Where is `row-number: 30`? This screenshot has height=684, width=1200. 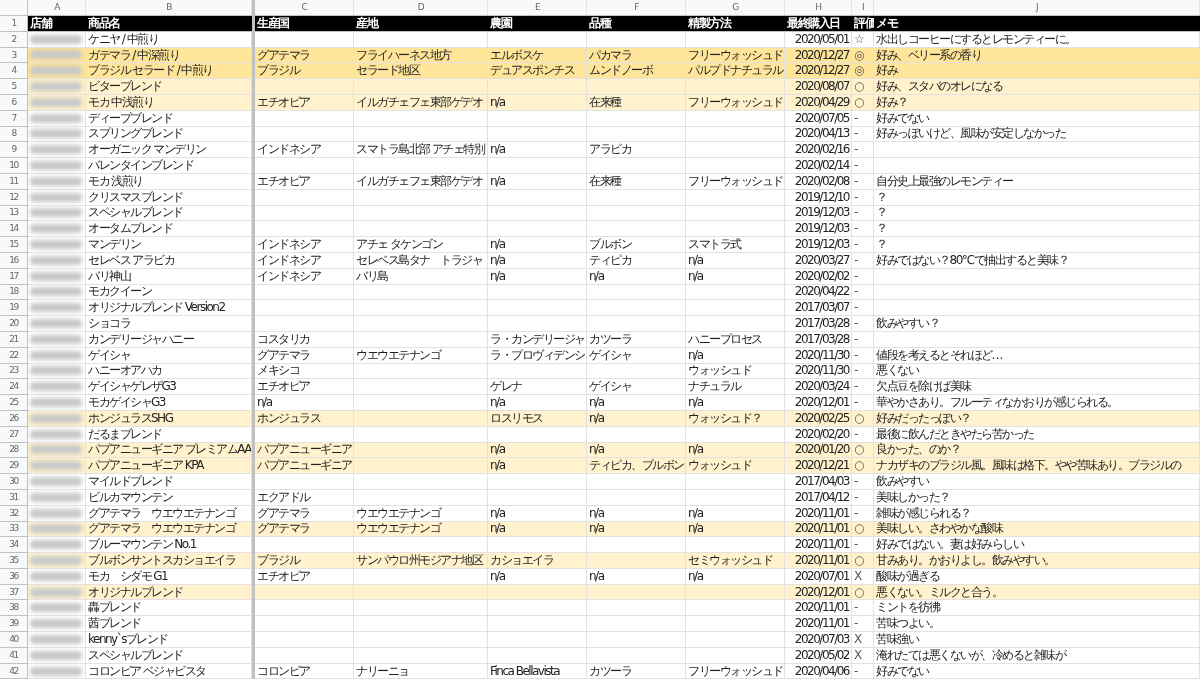 row-number: 30 is located at coordinates (14, 482).